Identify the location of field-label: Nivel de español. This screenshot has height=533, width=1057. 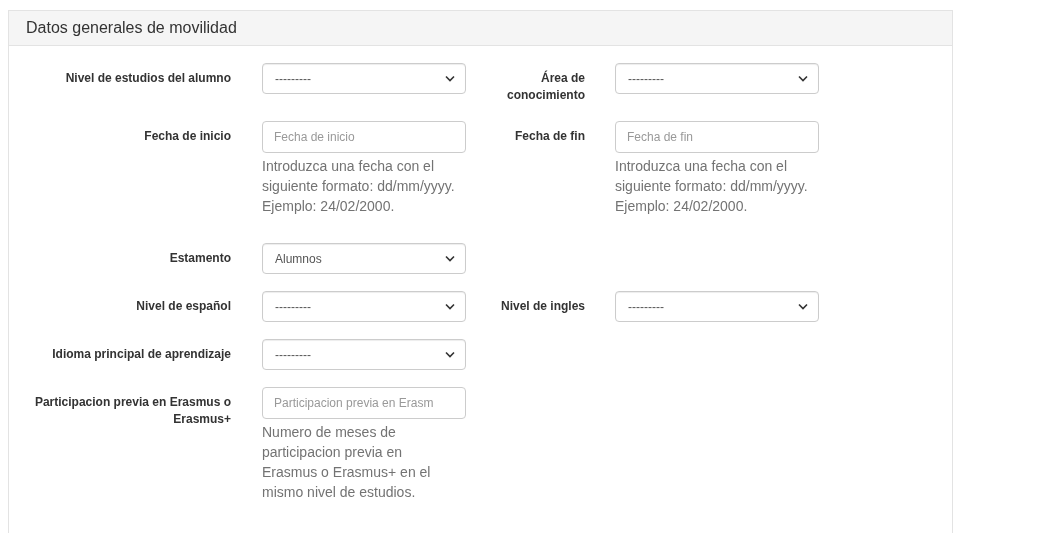
(183, 306).